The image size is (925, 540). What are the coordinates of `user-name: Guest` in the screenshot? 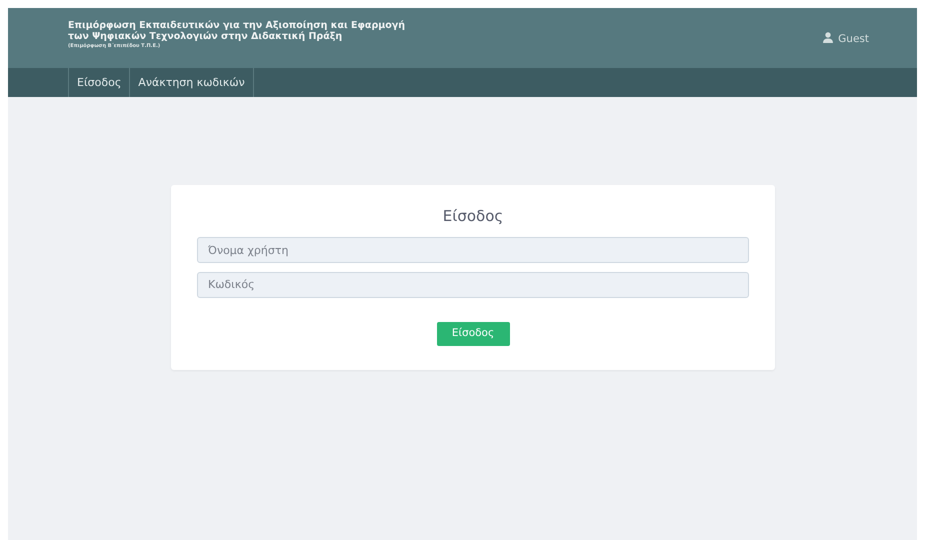 It's located at (853, 40).